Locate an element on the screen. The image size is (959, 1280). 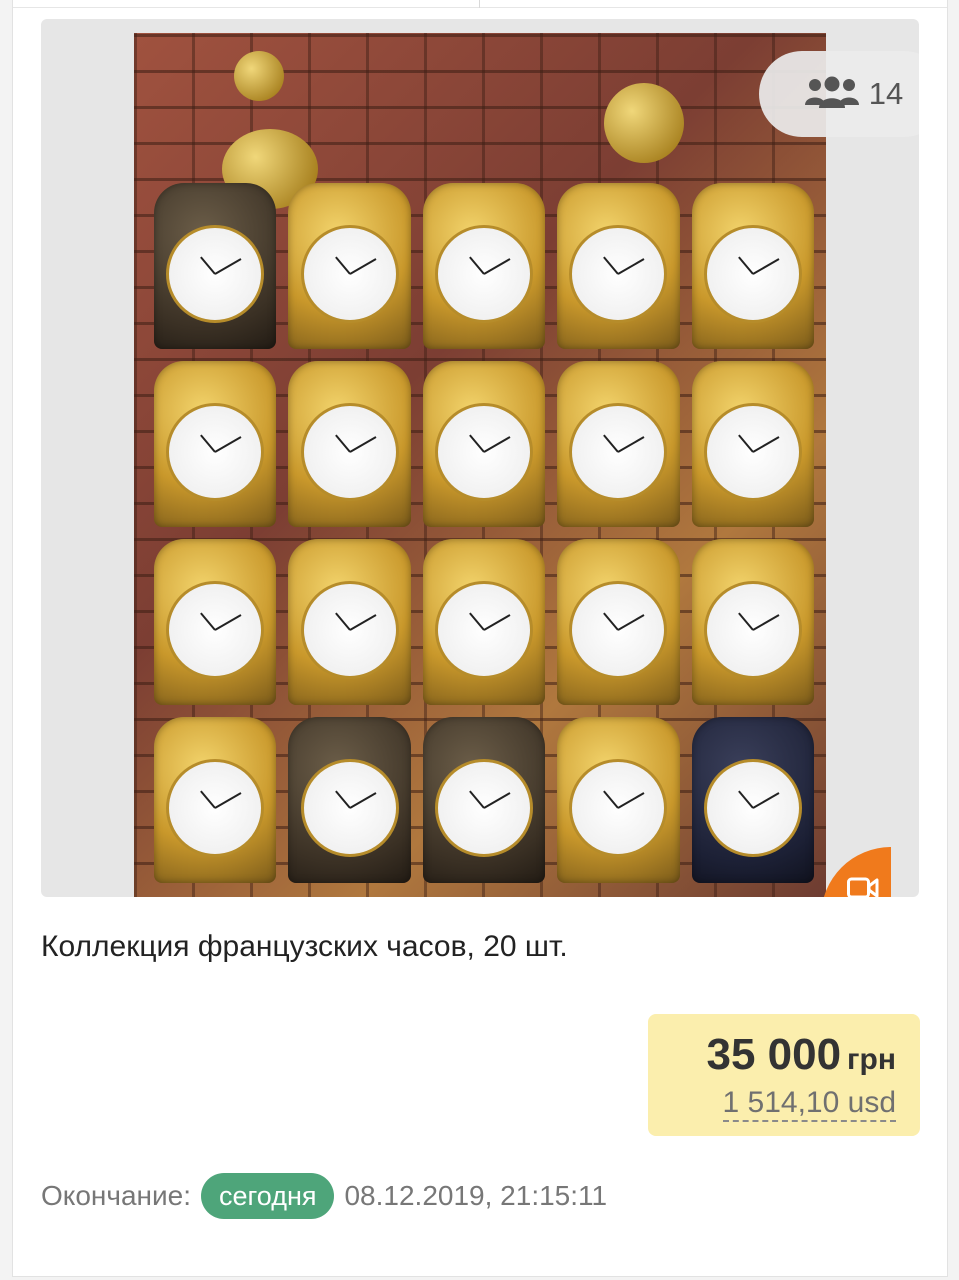
price-main: 35 000 грн is located at coordinates (801, 1055).